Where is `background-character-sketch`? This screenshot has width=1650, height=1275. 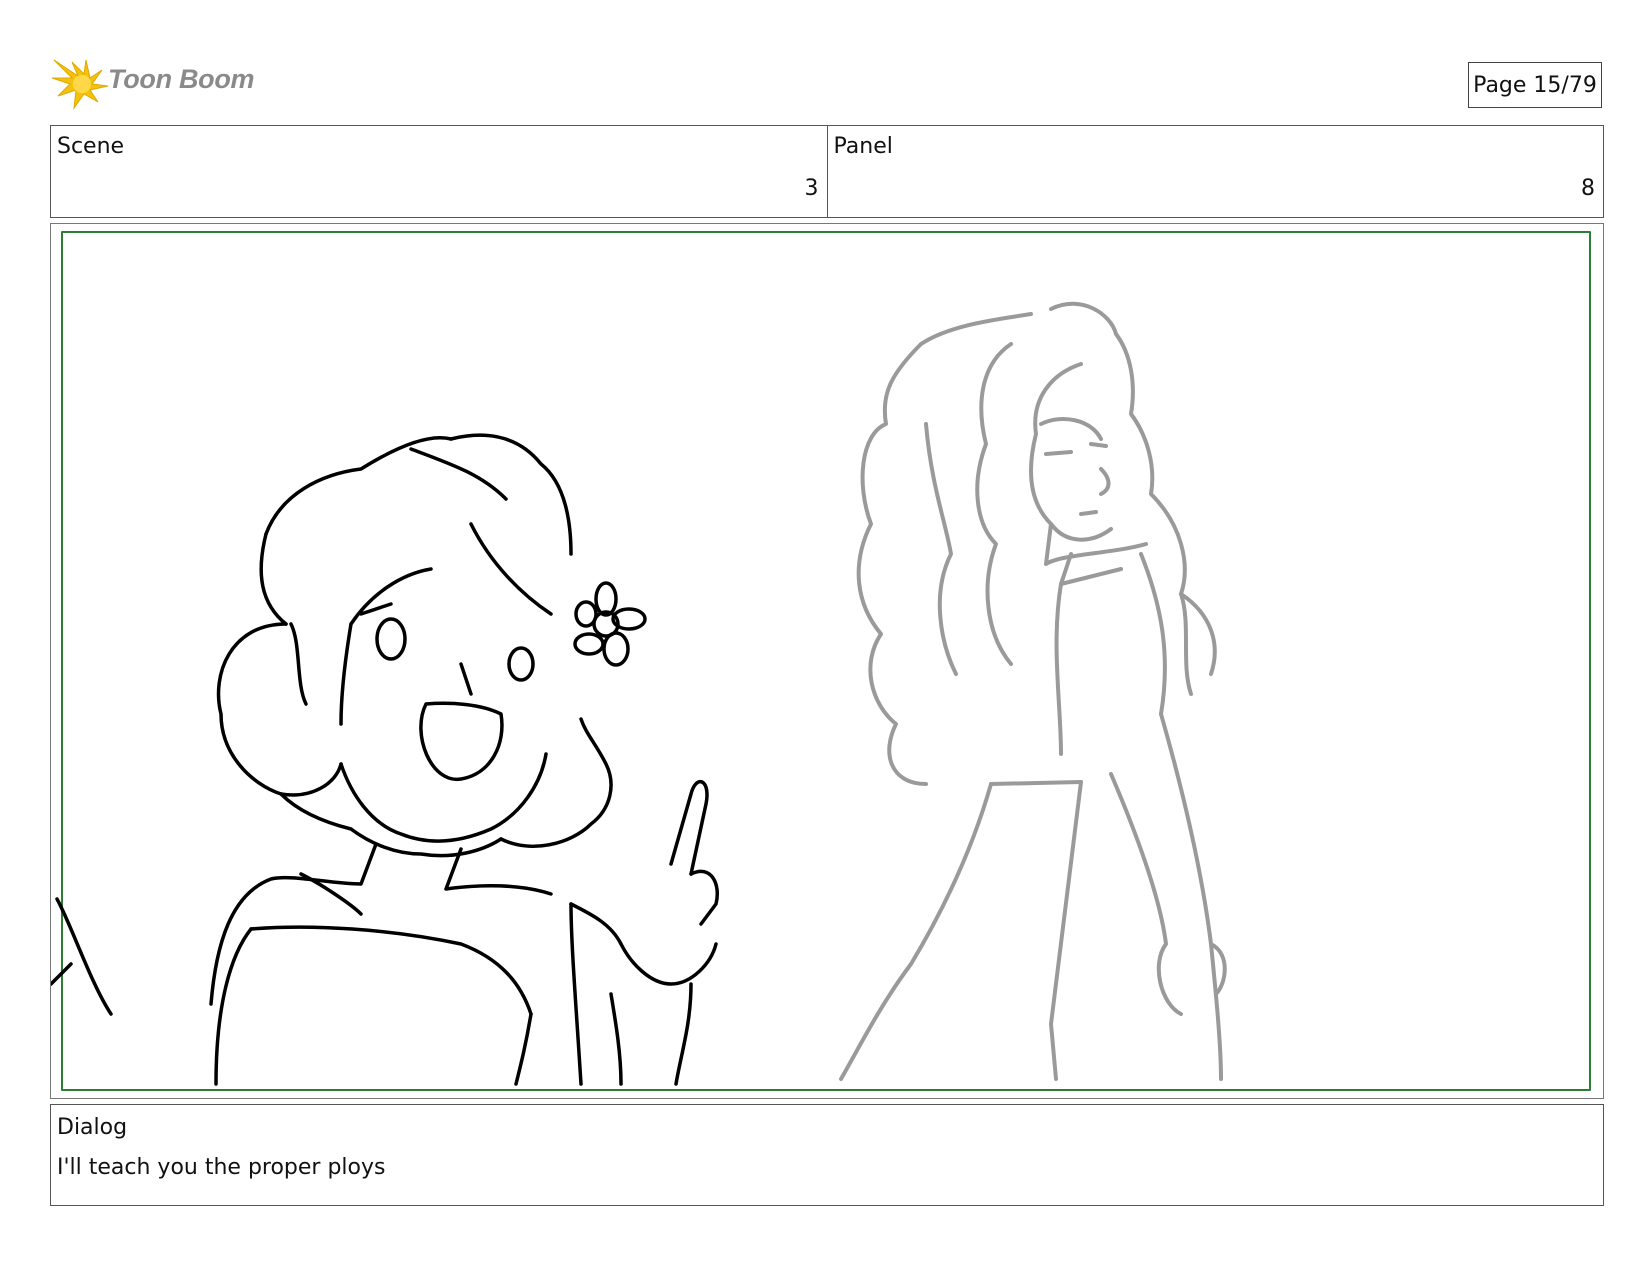 background-character-sketch is located at coordinates (1033, 691).